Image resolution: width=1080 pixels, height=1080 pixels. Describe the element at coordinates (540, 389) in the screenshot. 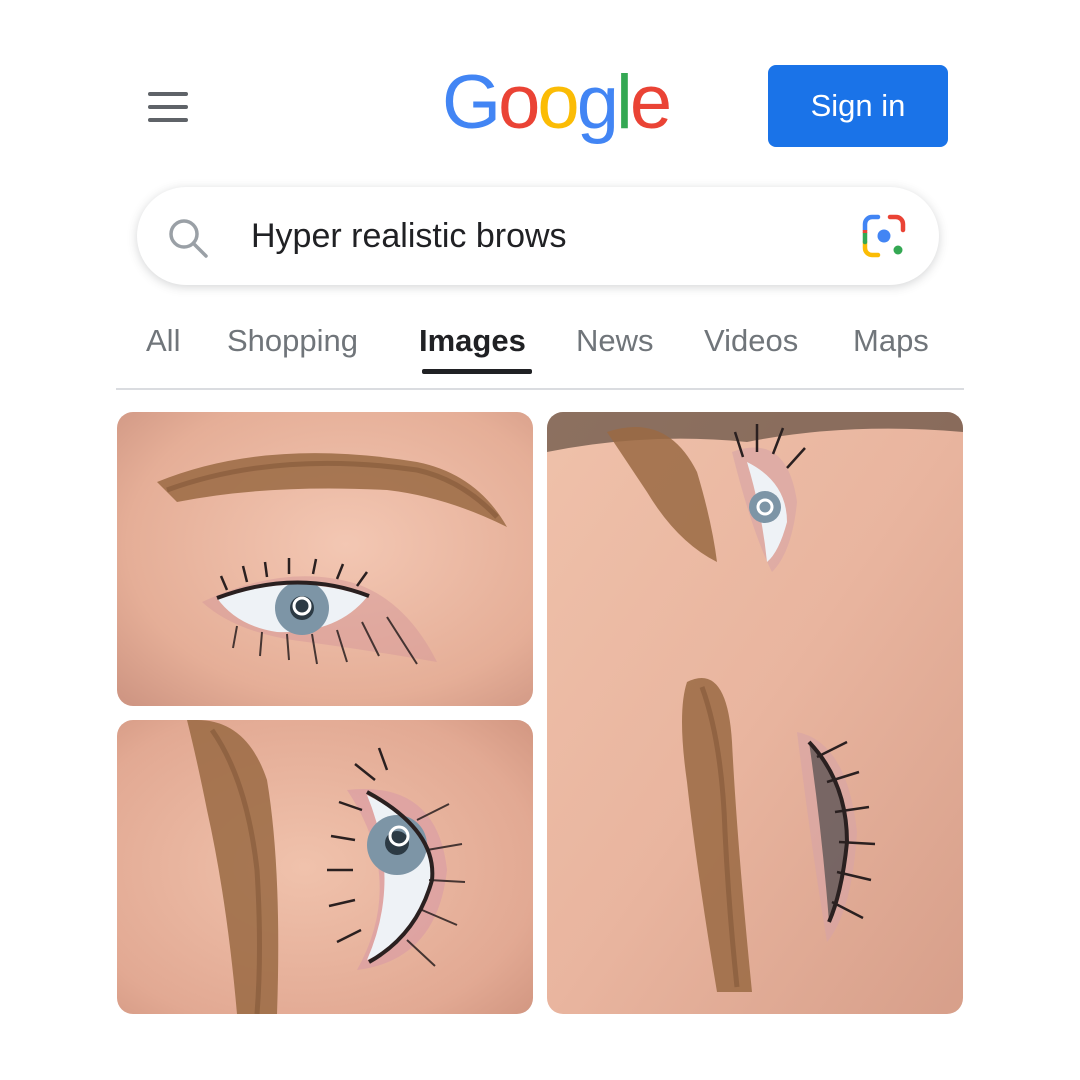

I see `tabs-divider` at that location.